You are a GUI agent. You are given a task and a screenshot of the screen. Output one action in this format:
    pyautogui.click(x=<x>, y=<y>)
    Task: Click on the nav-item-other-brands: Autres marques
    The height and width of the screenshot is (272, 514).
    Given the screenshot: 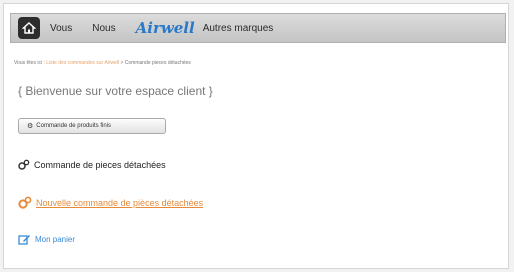 What is the action you would take?
    pyautogui.click(x=238, y=28)
    